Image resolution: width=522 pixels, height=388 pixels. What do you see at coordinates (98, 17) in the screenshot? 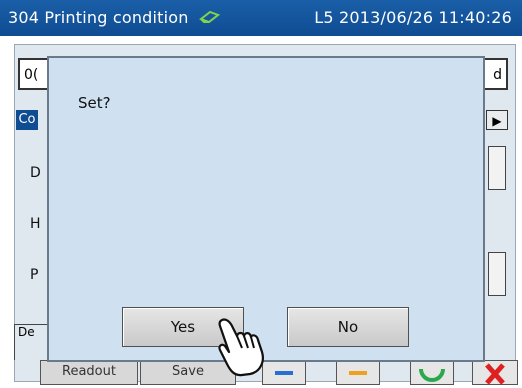
I see `screen-title: 304 Printing condition` at bounding box center [98, 17].